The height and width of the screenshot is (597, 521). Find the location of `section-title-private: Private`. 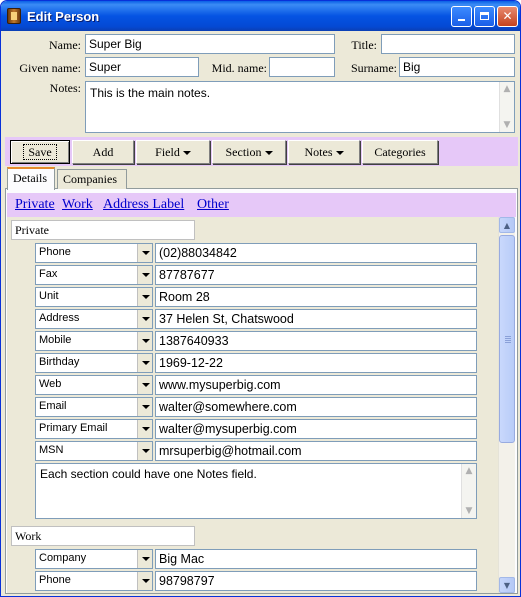

section-title-private: Private is located at coordinates (103, 230).